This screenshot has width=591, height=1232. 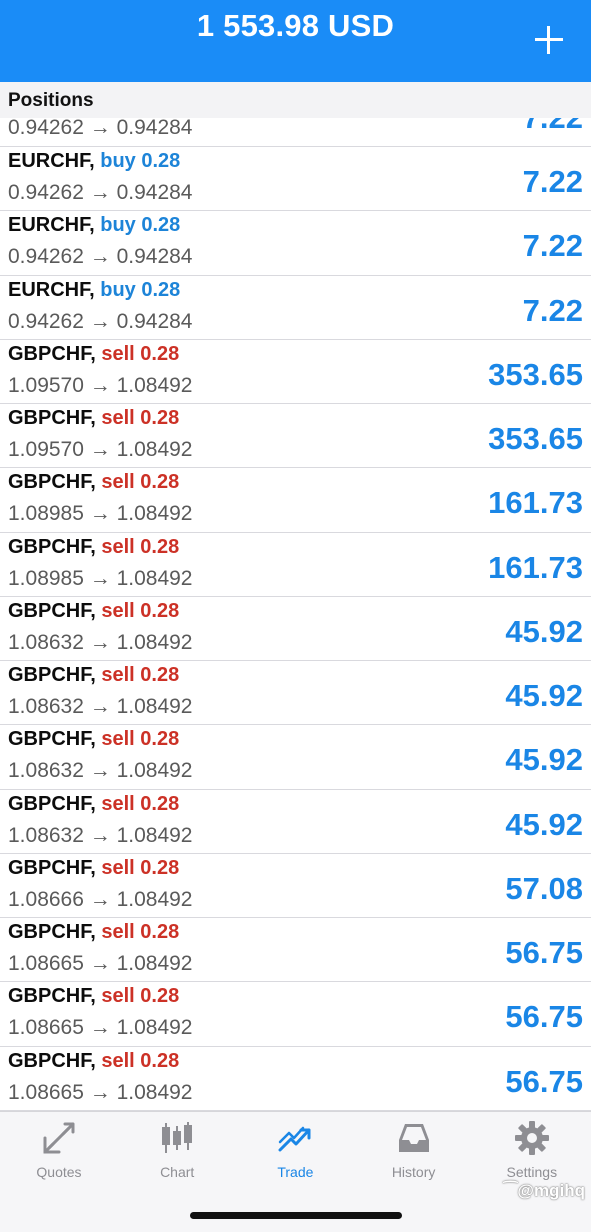 I want to click on gear-icon, so click(x=532, y=1138).